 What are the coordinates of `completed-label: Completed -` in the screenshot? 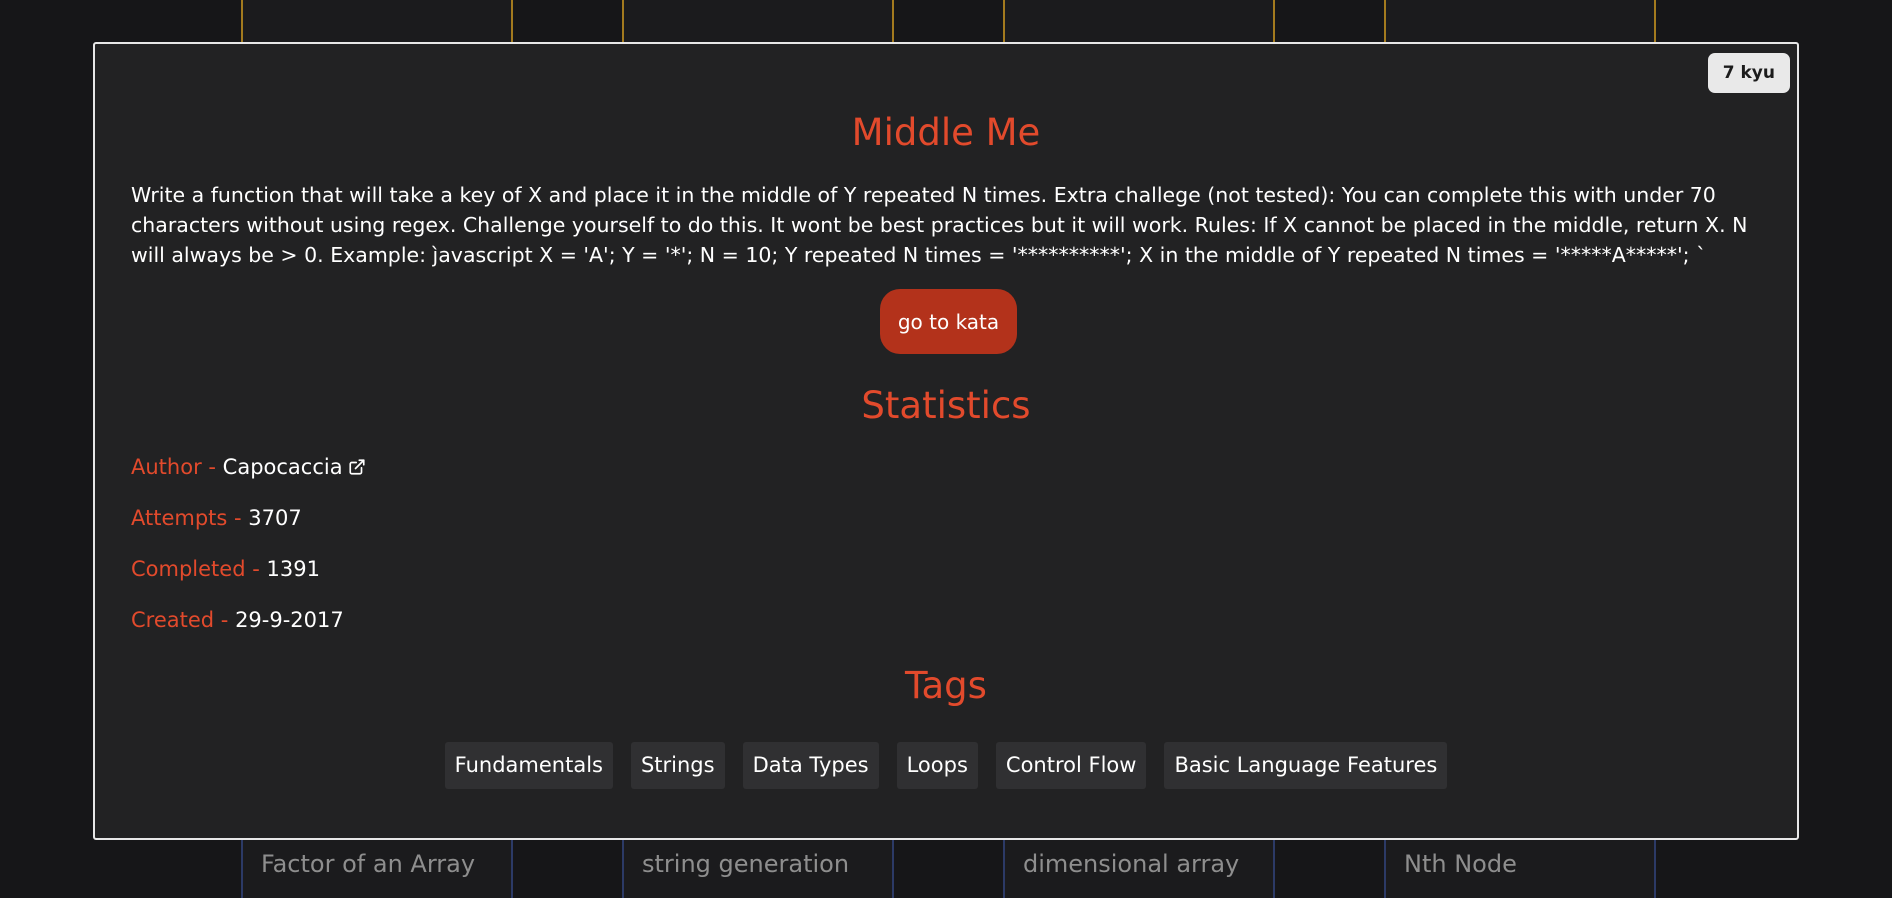 It's located at (195, 569).